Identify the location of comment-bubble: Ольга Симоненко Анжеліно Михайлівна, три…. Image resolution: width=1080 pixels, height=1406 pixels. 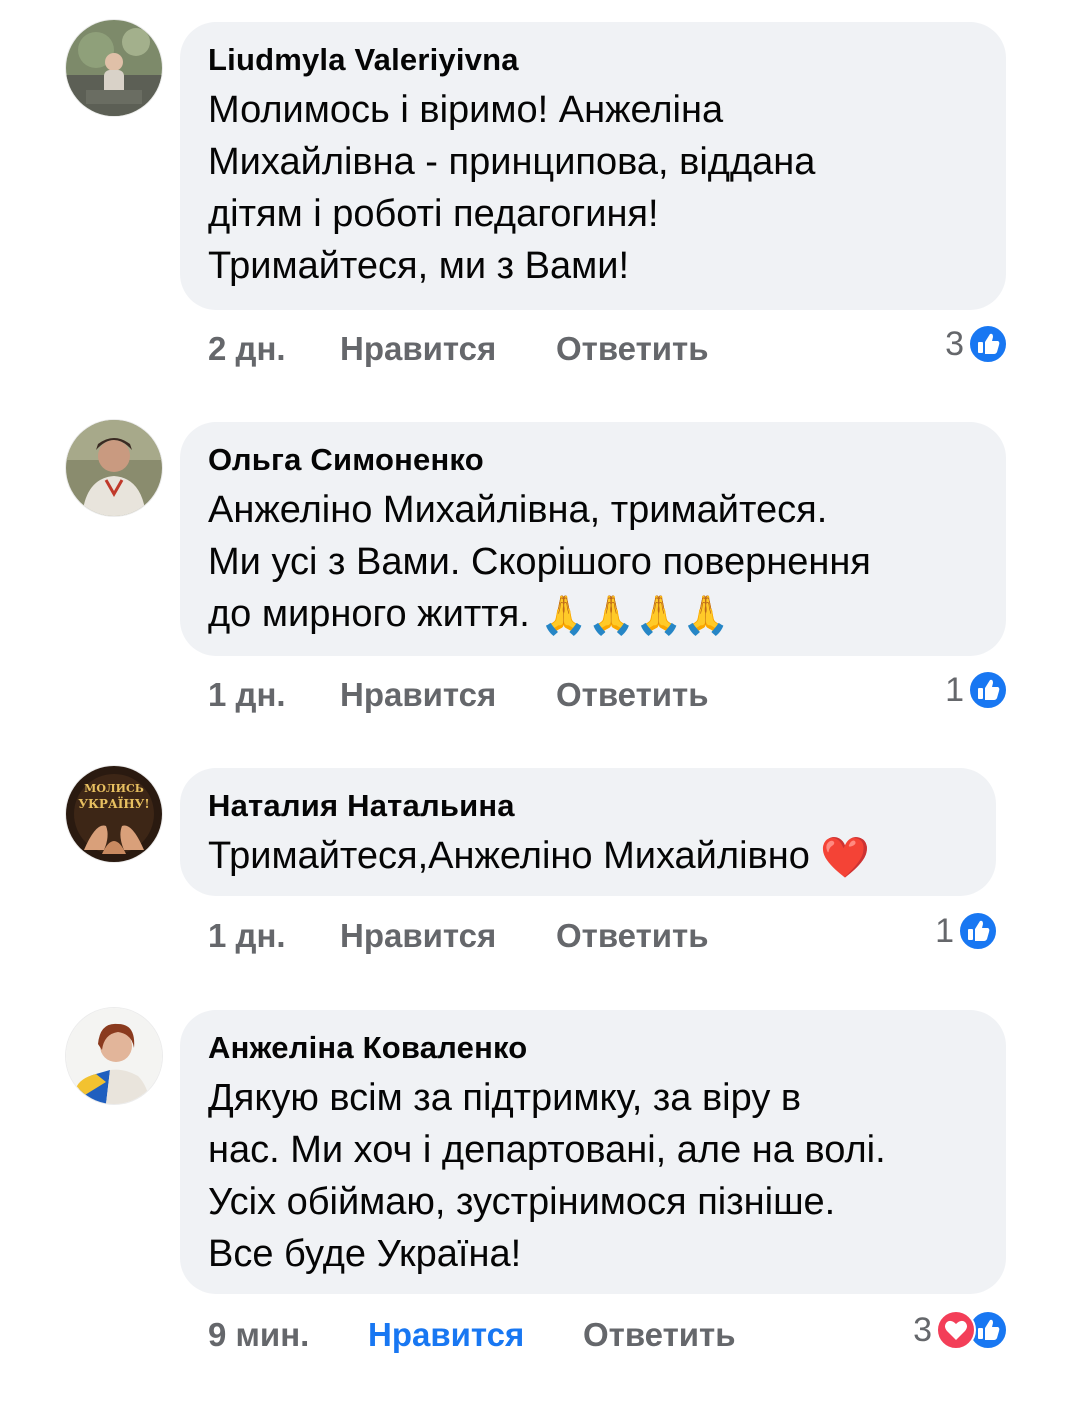
(593, 539).